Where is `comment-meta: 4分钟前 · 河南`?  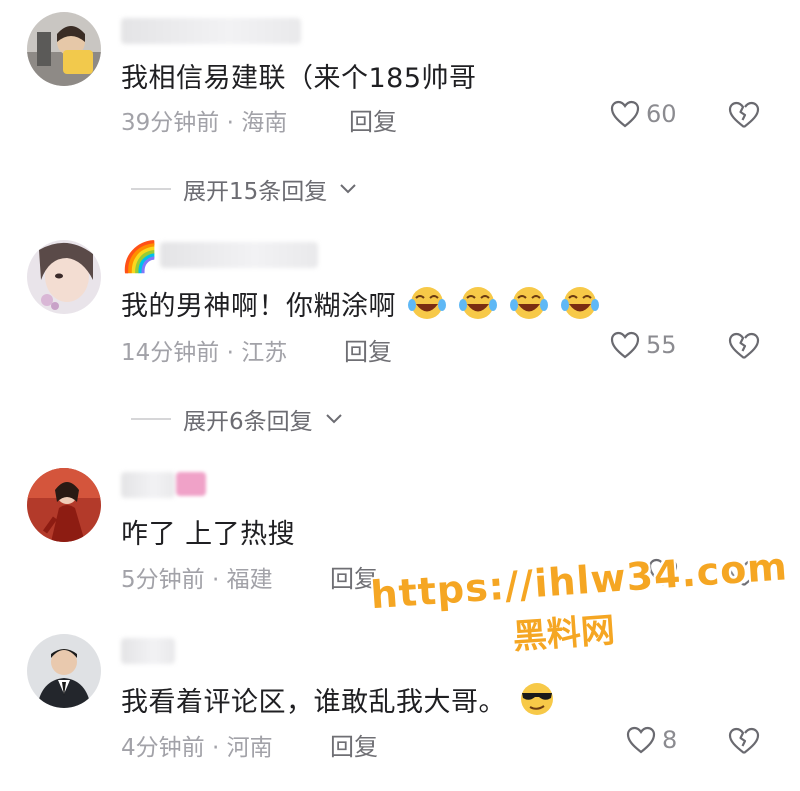 comment-meta: 4分钟前 · 河南 is located at coordinates (197, 745).